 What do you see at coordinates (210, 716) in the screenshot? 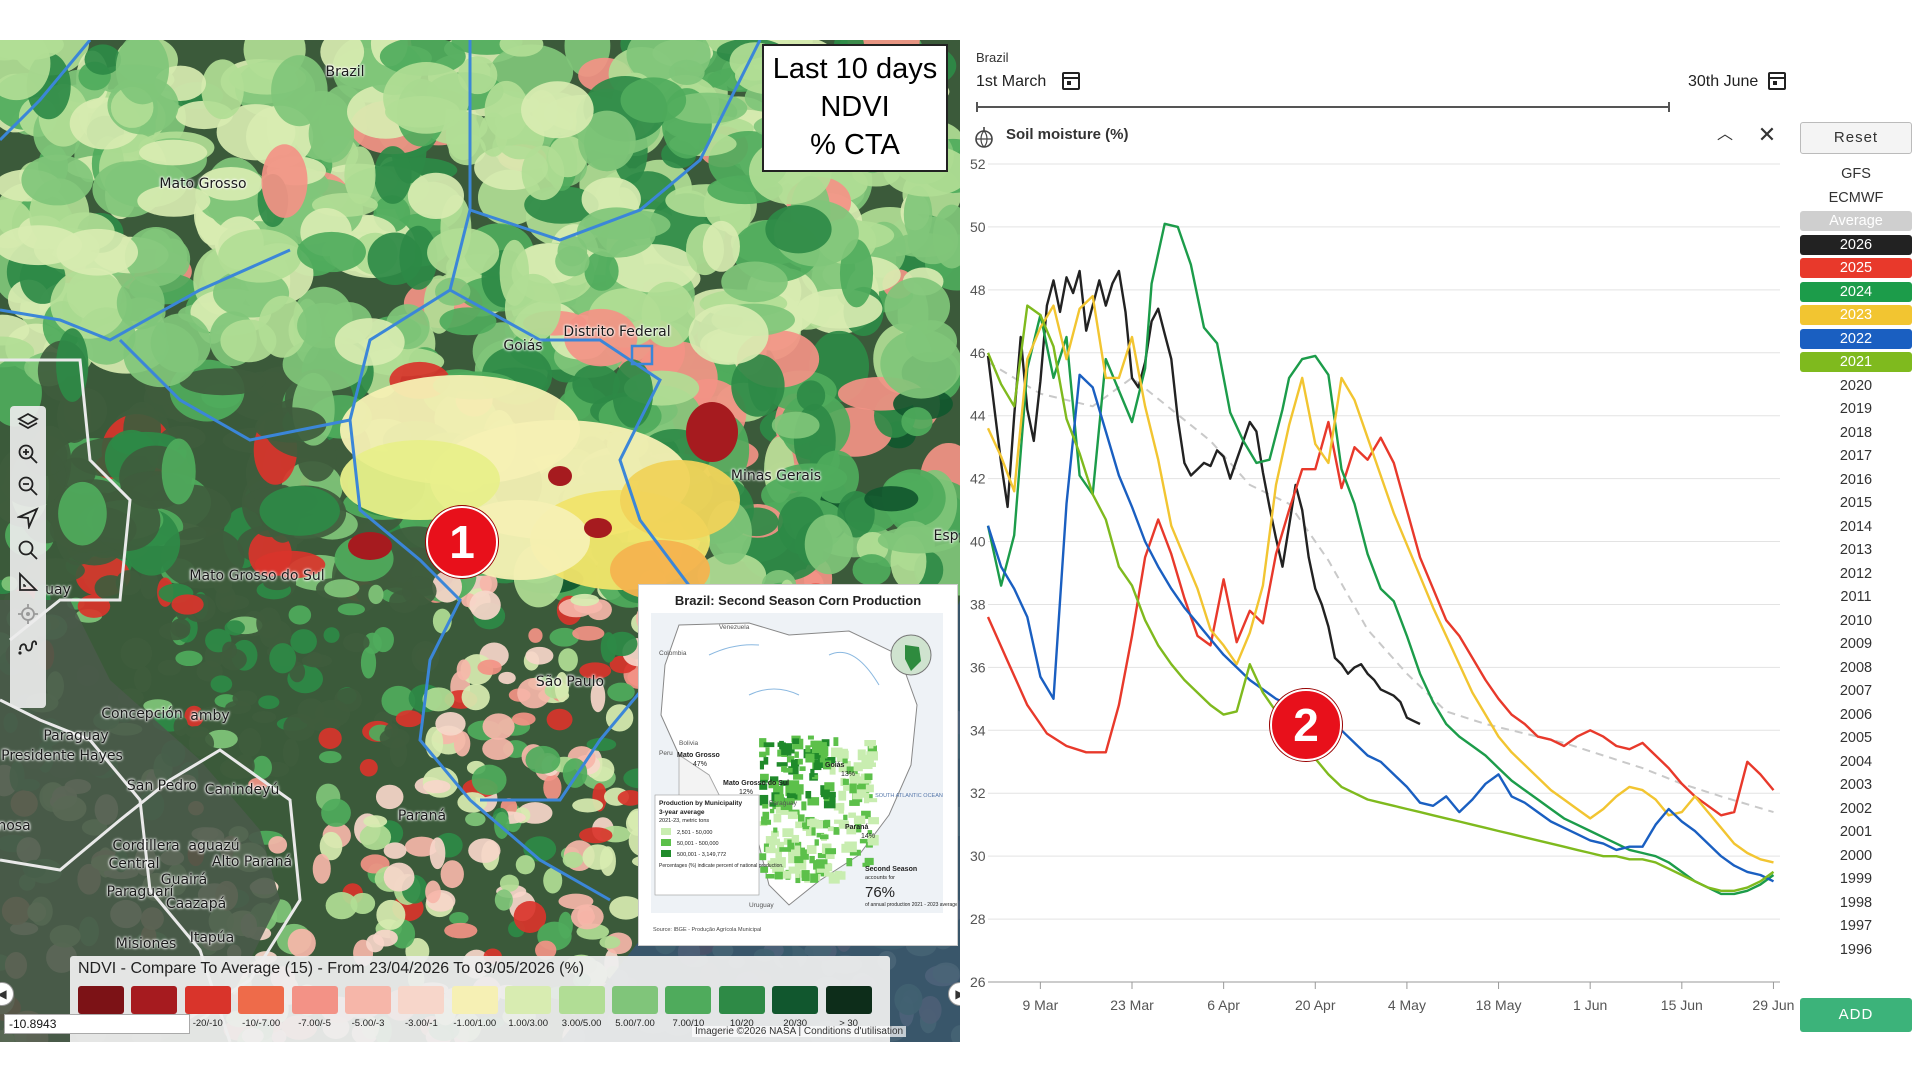
I see `place-label: amby` at bounding box center [210, 716].